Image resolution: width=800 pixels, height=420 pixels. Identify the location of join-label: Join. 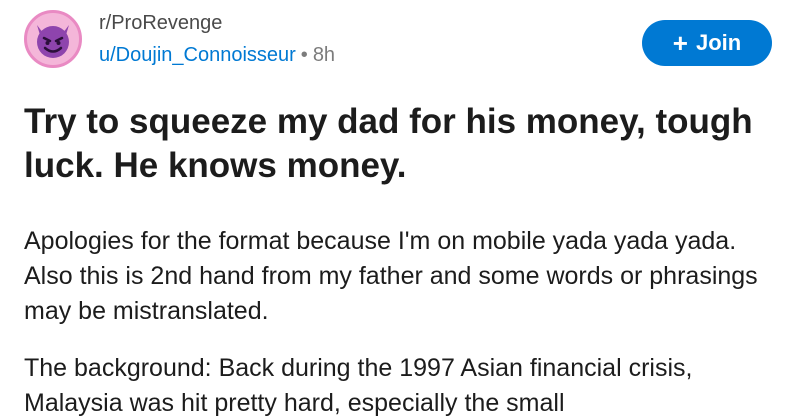
(718, 42).